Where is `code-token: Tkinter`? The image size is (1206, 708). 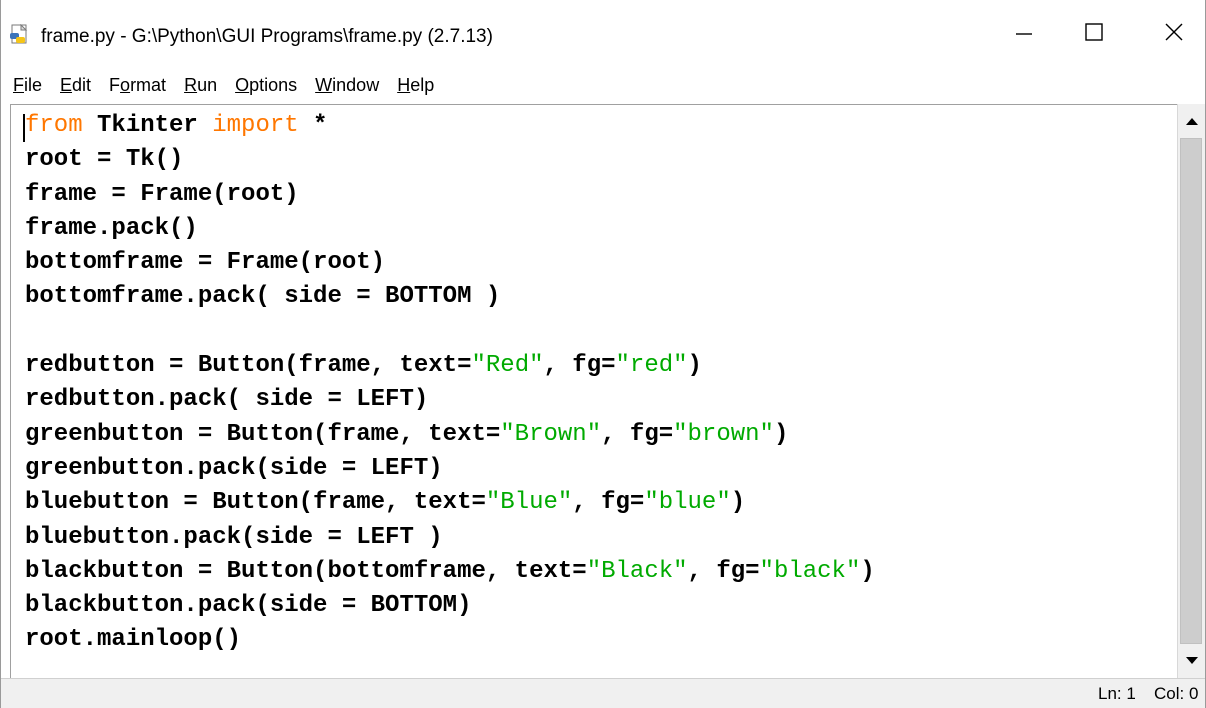 code-token: Tkinter is located at coordinates (147, 125).